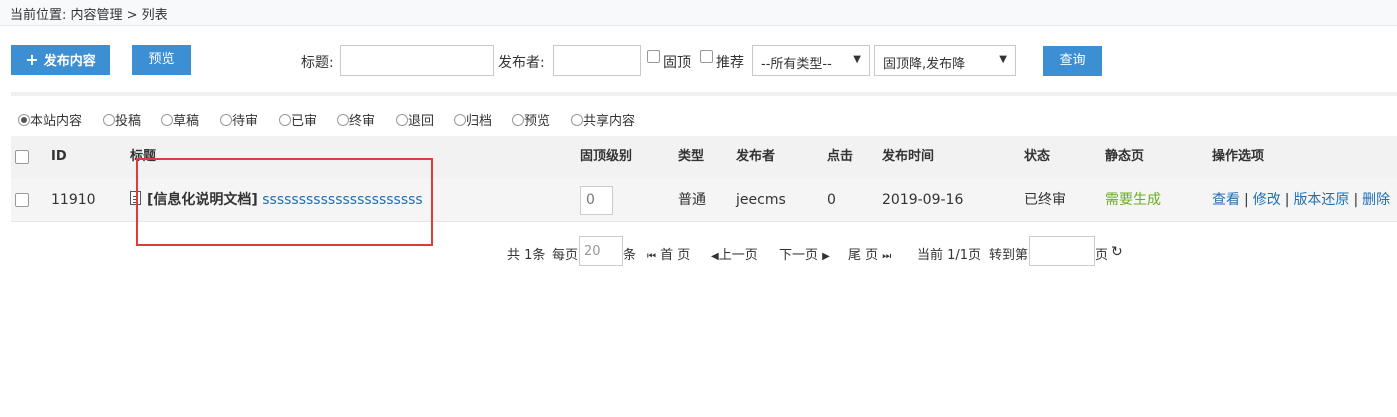 The width and height of the screenshot is (1397, 417). Describe the element at coordinates (415, 119) in the screenshot. I see `filter-returned: 退回` at that location.